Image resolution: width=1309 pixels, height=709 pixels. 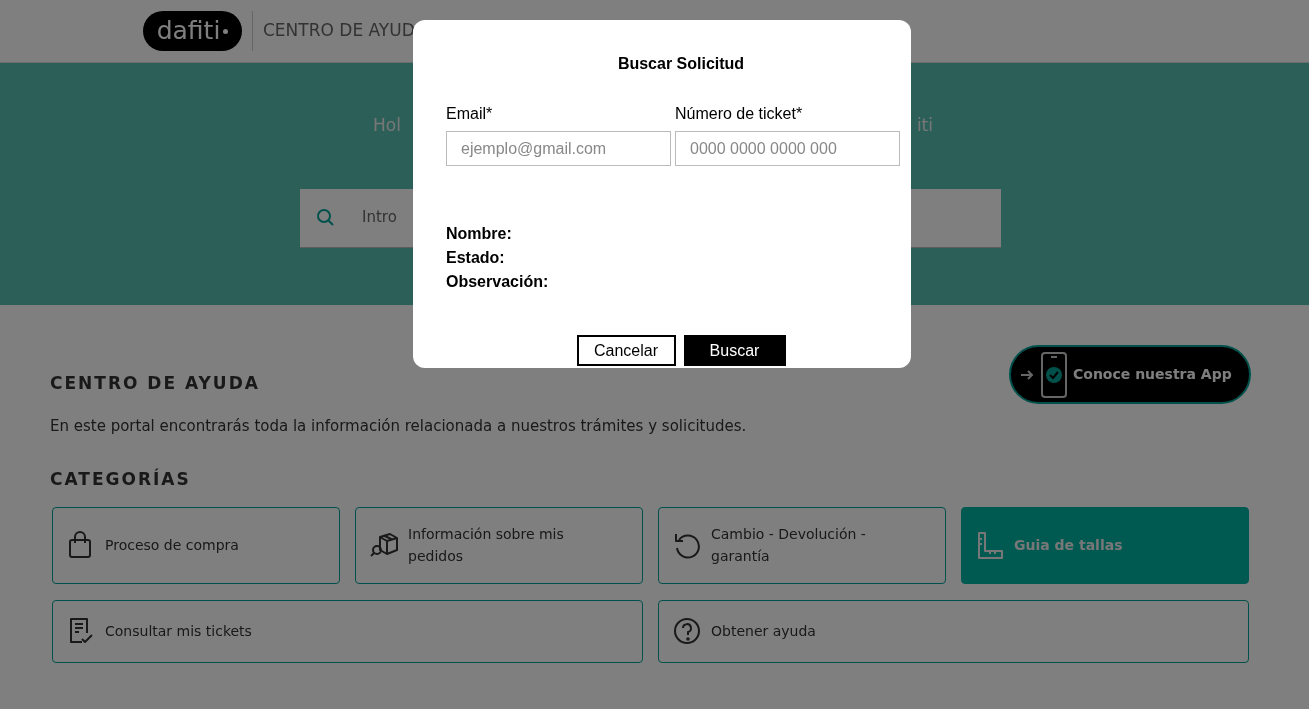 What do you see at coordinates (387, 125) in the screenshot?
I see `hero-heading: Hol` at bounding box center [387, 125].